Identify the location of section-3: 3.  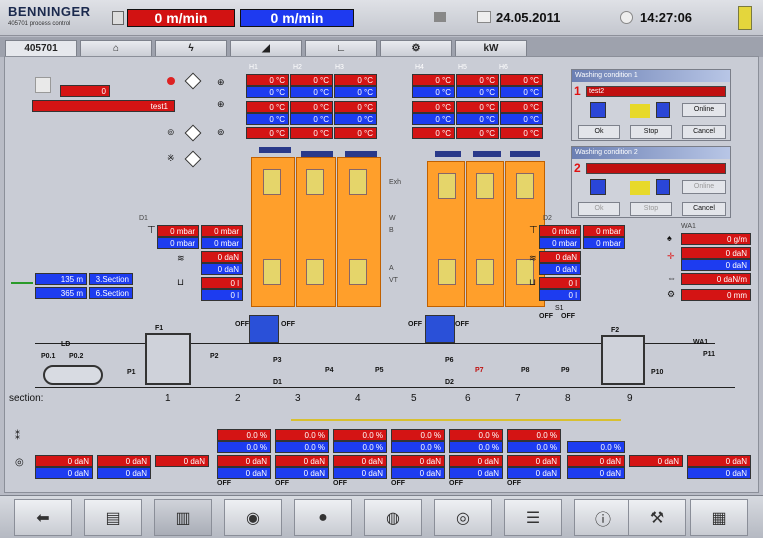
(298, 398).